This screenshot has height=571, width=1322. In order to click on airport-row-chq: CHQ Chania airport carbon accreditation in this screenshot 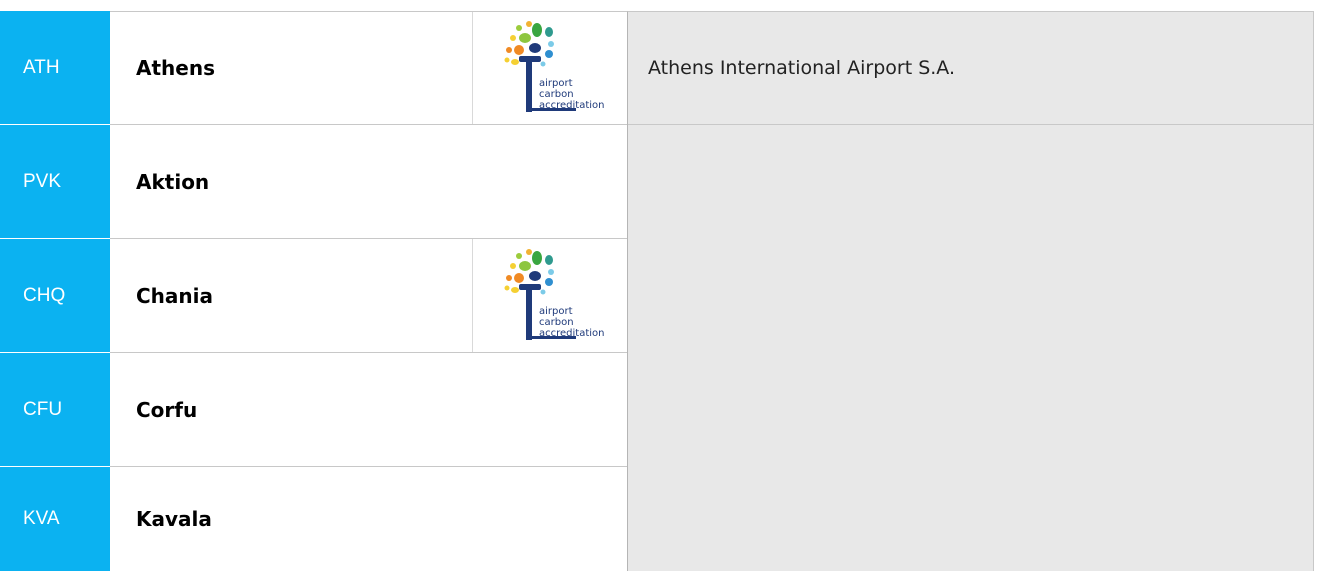, I will do `click(313, 295)`.